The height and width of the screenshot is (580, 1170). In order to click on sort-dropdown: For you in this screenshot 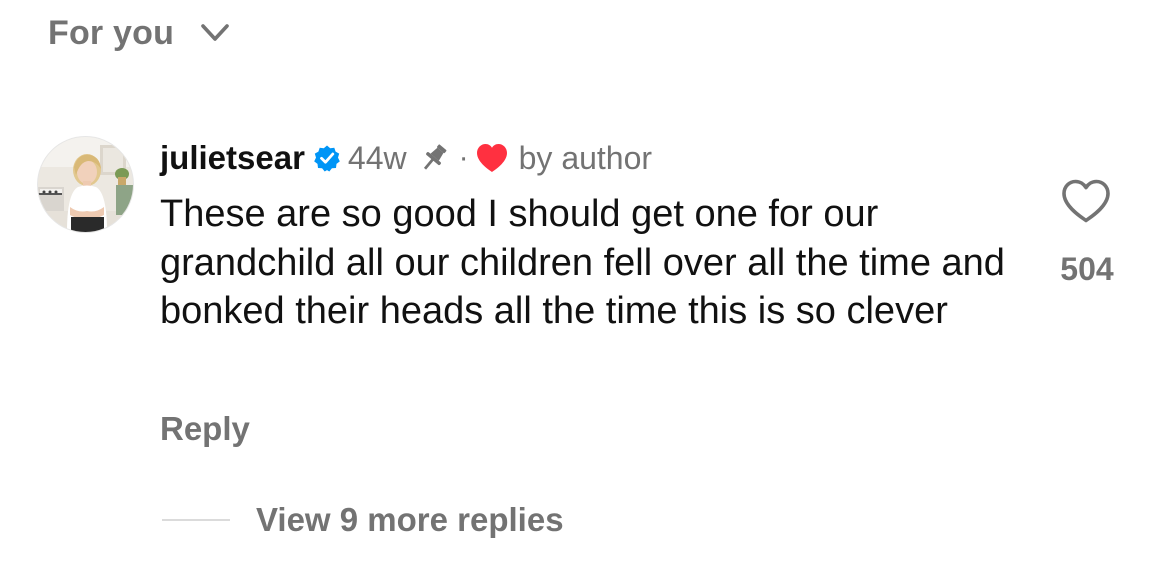, I will do `click(139, 33)`.